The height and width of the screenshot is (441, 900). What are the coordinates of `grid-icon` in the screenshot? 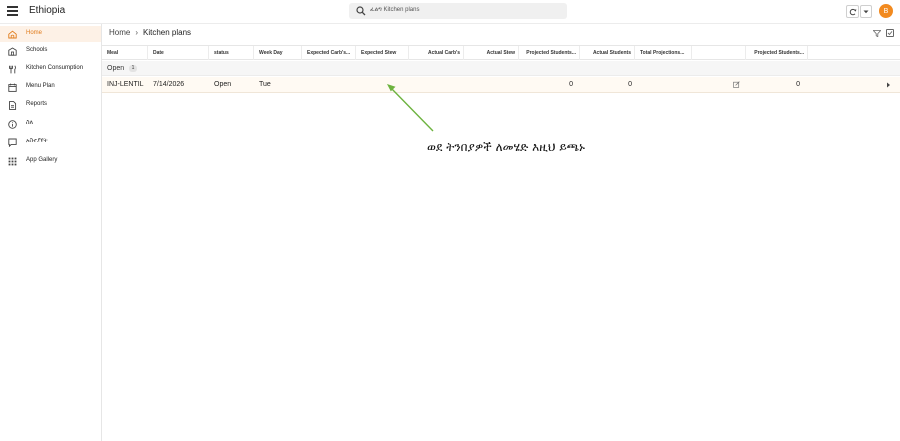 It's located at (12, 161).